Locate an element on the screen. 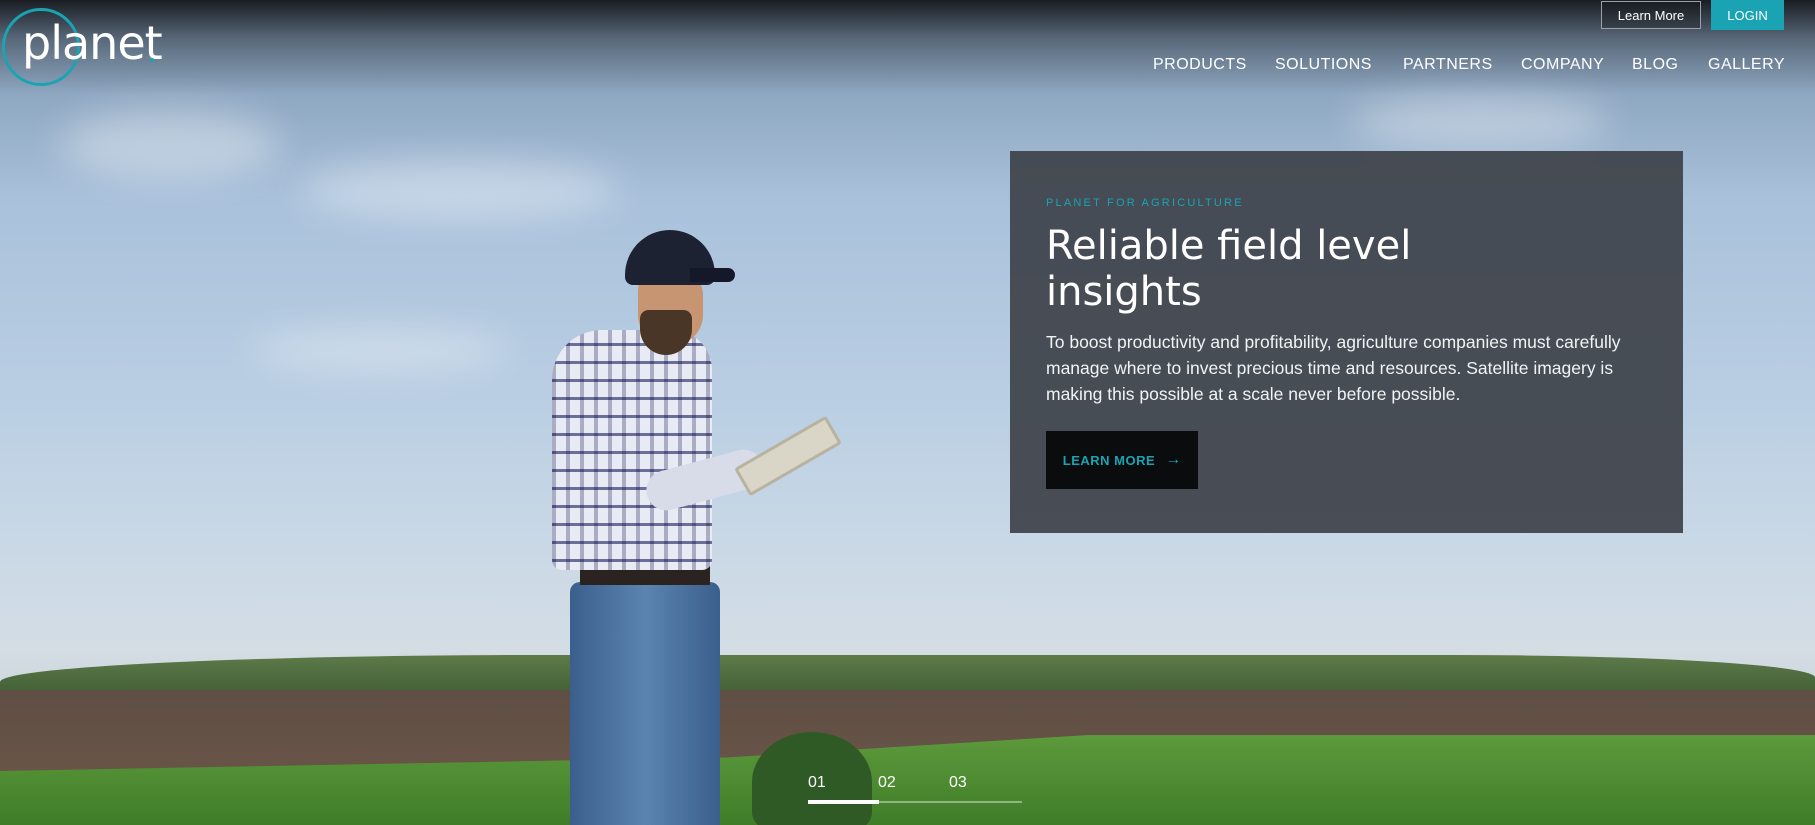 The image size is (1815, 825). farmer-with-tablet-image is located at coordinates (700, 527).